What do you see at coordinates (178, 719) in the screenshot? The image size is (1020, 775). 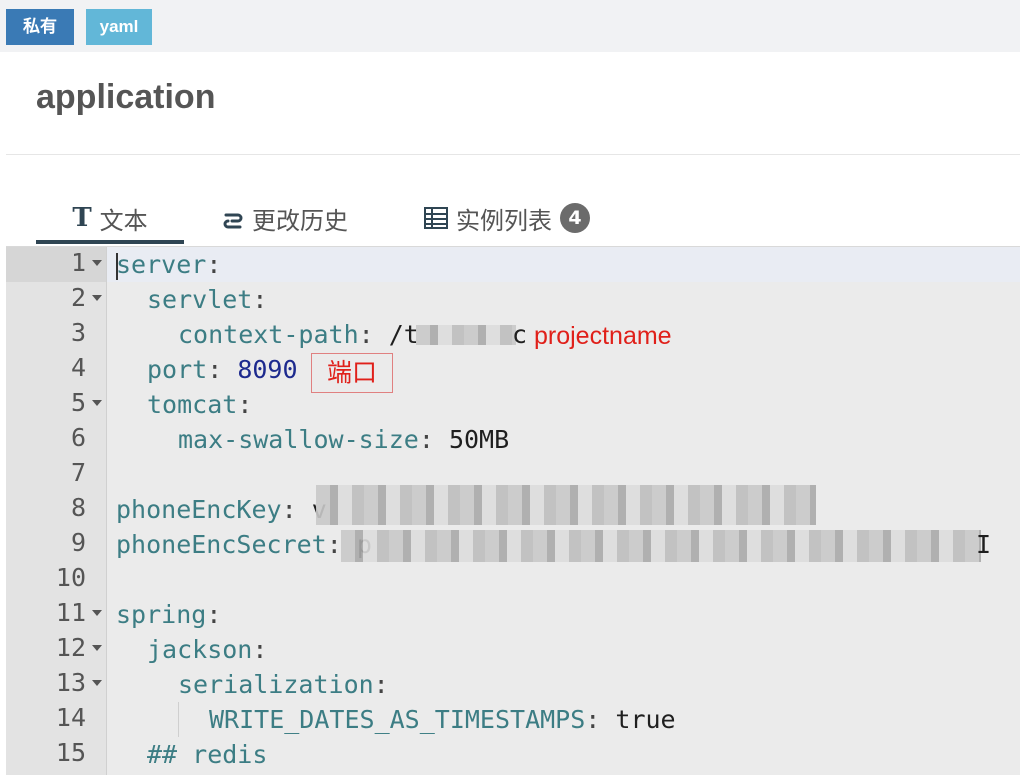 I see `indent-guide` at bounding box center [178, 719].